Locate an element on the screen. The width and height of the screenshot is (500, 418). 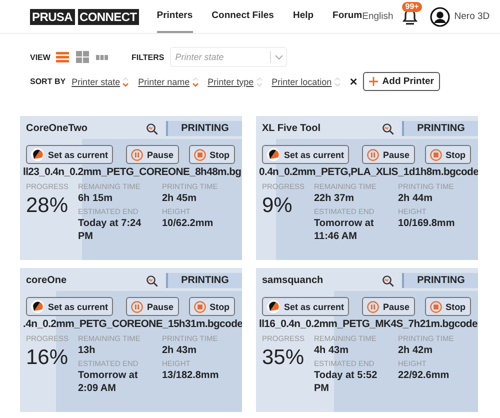
logo-text: CONNECT is located at coordinates (108, 16).